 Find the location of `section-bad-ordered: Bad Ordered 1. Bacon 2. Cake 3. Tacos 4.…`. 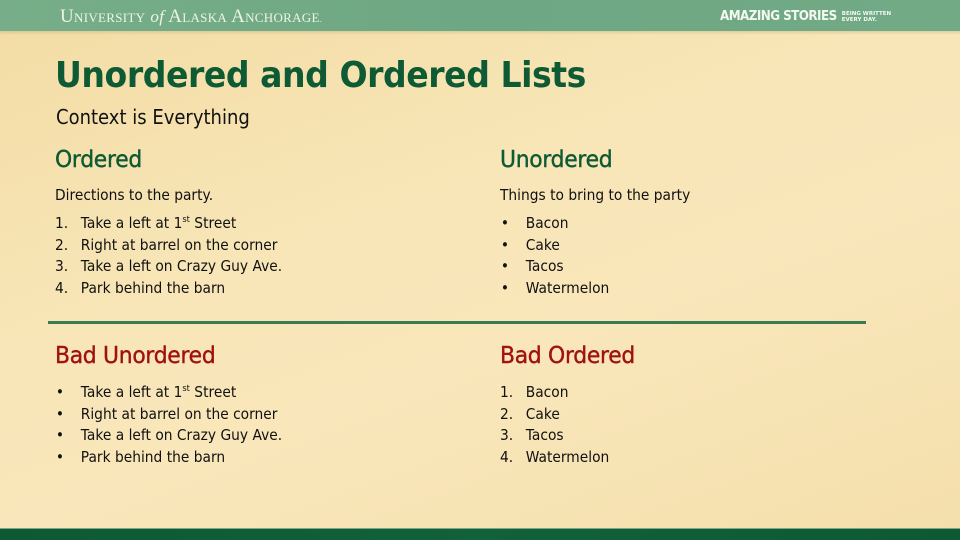

section-bad-ordered: Bad Ordered 1. Bacon 2. Cake 3. Tacos 4.… is located at coordinates (700, 406).